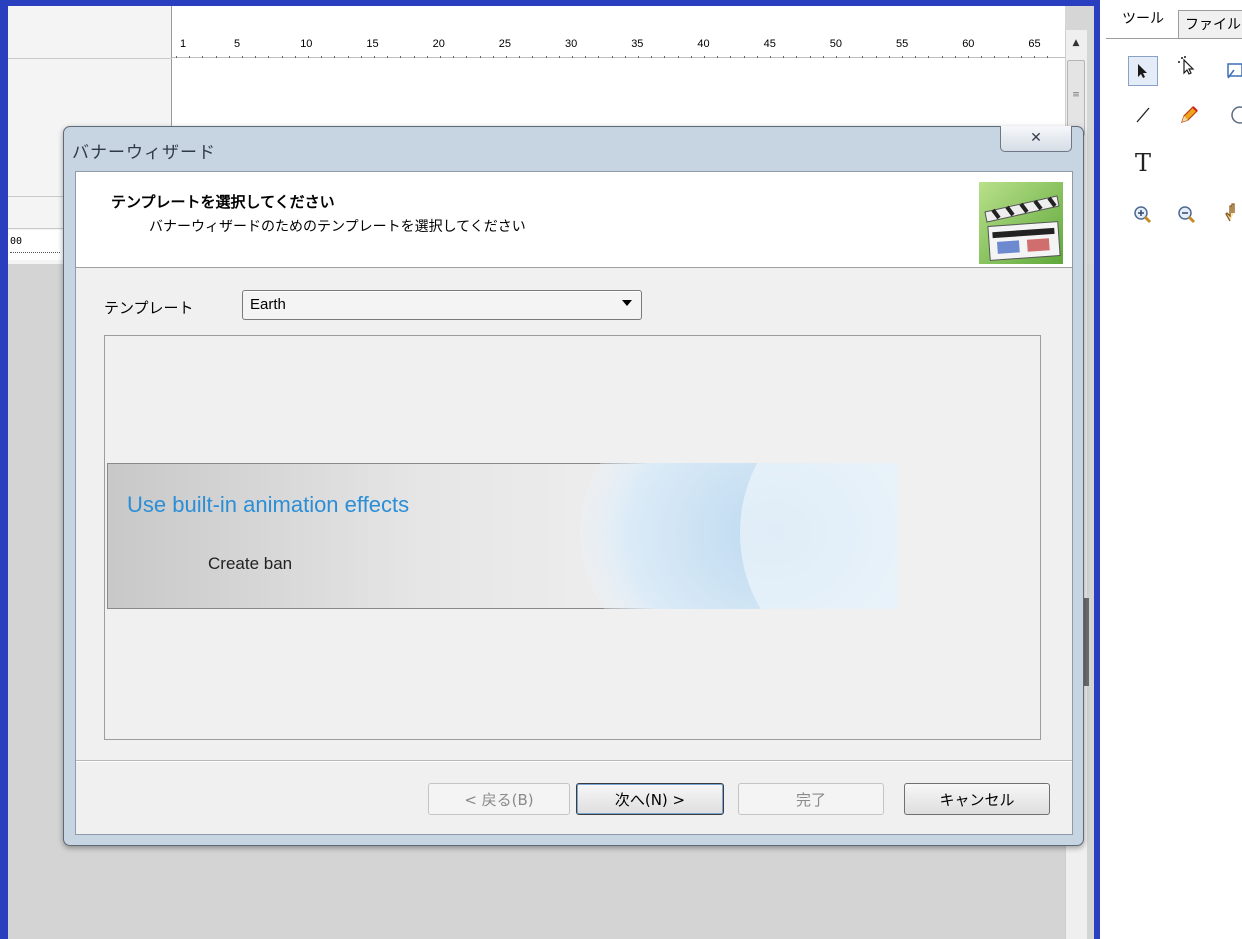 The height and width of the screenshot is (939, 1242). Describe the element at coordinates (836, 44) in the screenshot. I see `ruler-tick-label: 50` at that location.